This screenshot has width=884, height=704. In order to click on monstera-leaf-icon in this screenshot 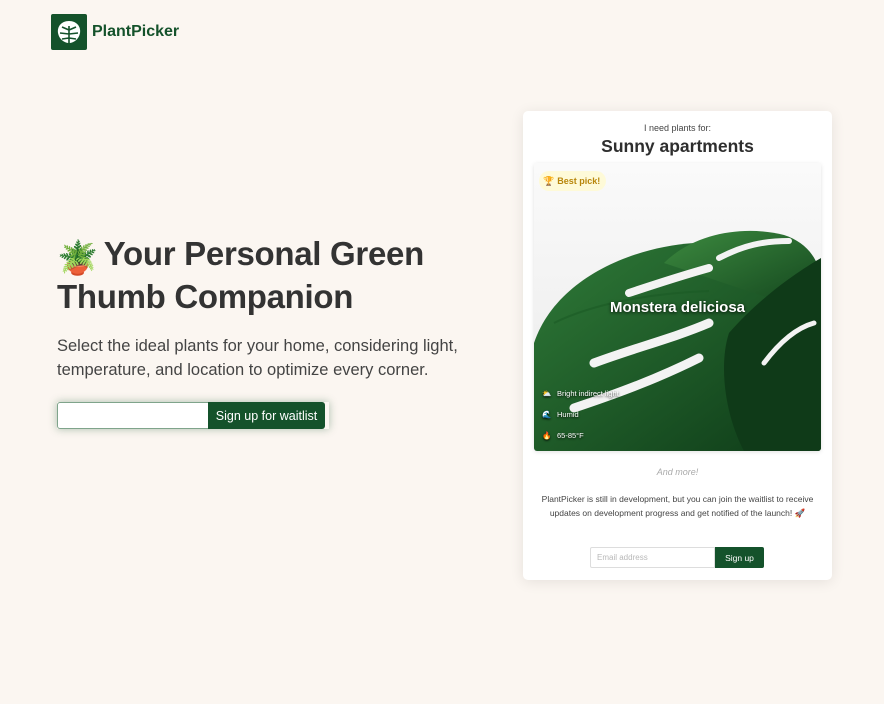, I will do `click(69, 32)`.